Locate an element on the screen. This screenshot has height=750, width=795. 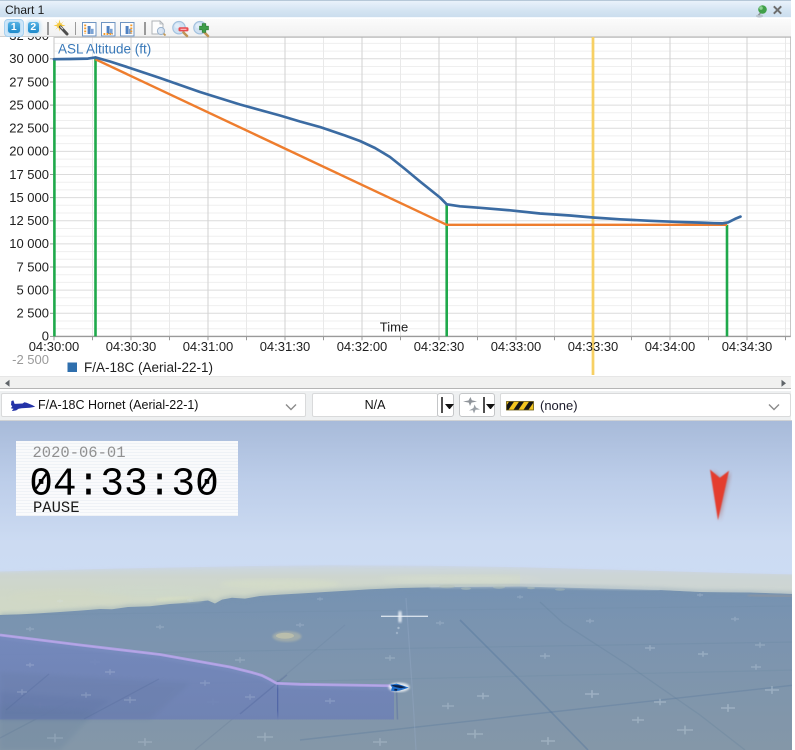
svg-text: 04:33:00 is located at coordinates (516, 346).